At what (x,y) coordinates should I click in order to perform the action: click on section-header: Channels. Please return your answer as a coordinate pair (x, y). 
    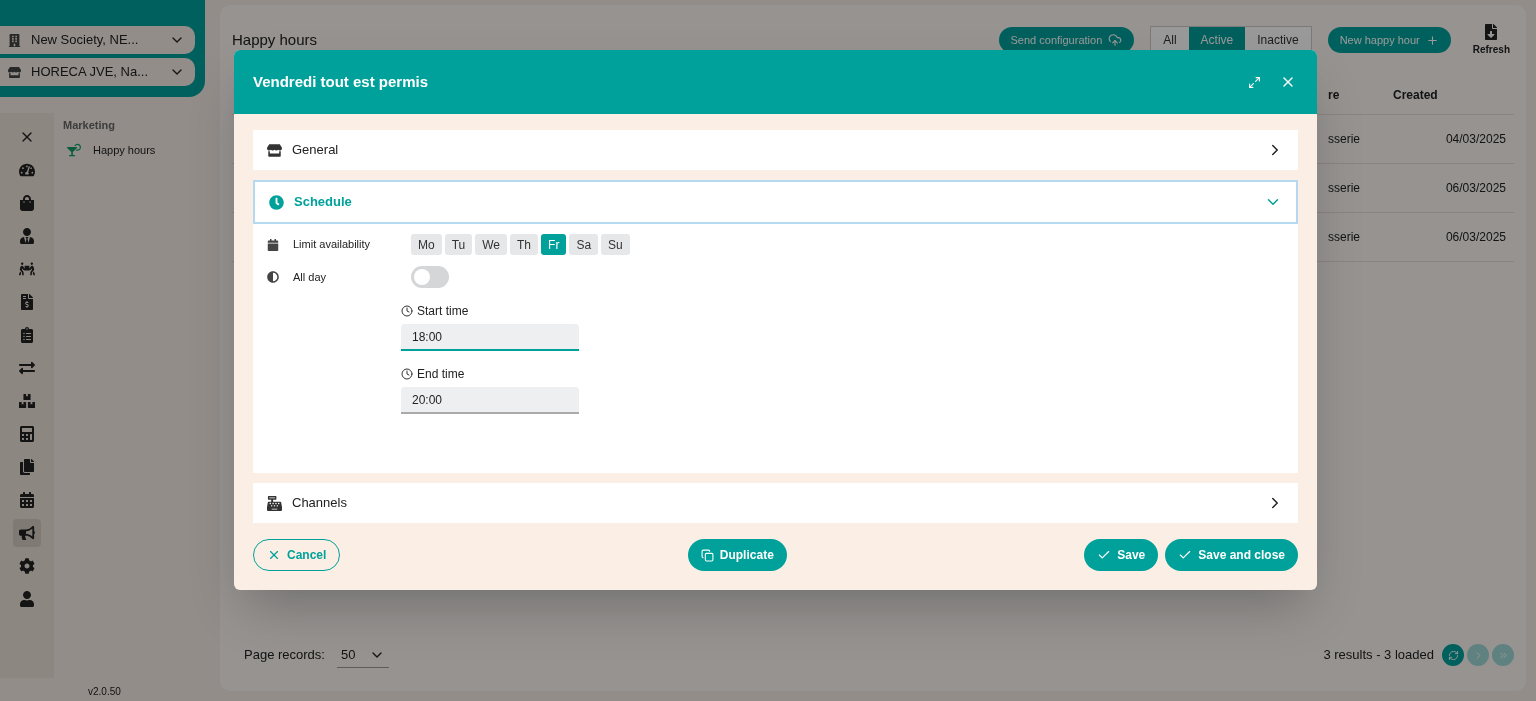
    Looking at the image, I should click on (775, 503).